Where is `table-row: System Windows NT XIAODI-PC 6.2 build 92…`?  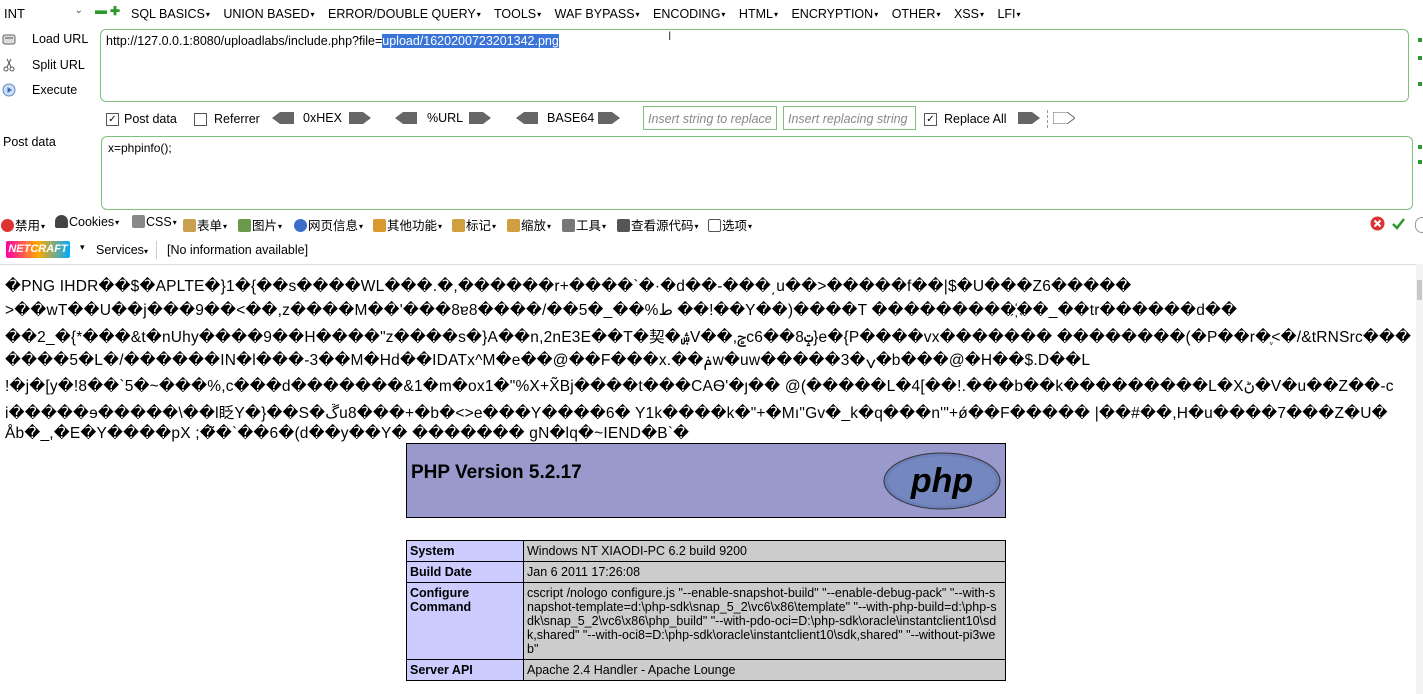 table-row: System Windows NT XIAODI-PC 6.2 build 92… is located at coordinates (706, 551).